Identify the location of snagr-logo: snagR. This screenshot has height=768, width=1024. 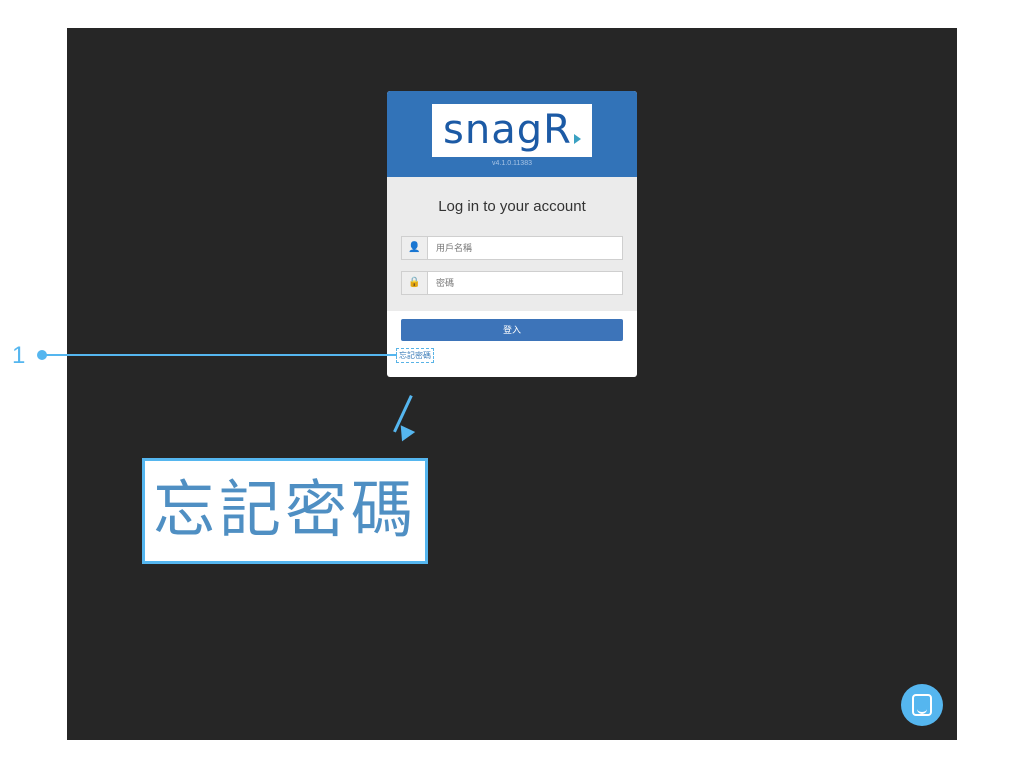
(512, 130).